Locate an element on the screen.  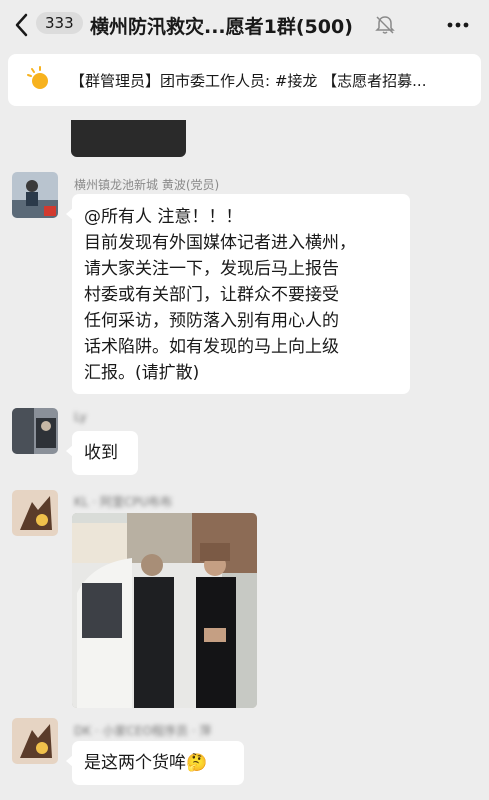
message-line: 话术陷阱。如有发现的马上向上级 is located at coordinates (211, 347).